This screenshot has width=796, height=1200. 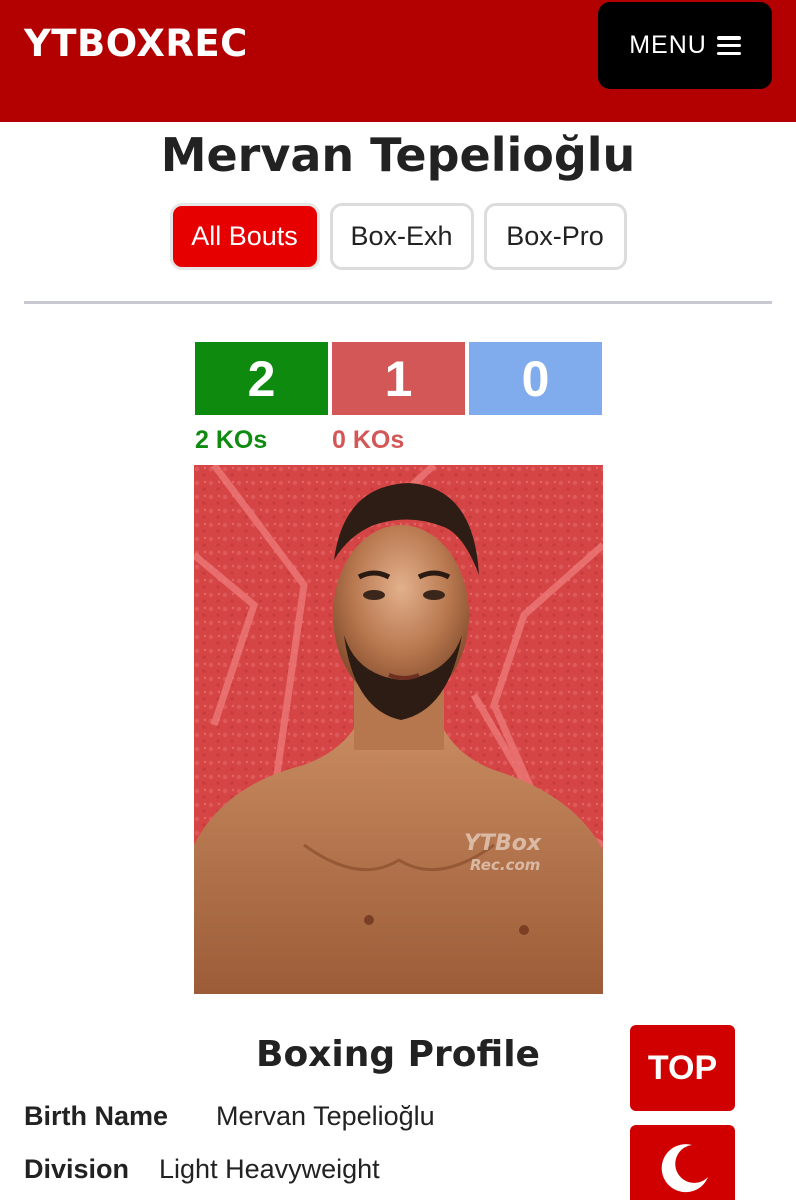 I want to click on menu-button: MENU, so click(x=685, y=45).